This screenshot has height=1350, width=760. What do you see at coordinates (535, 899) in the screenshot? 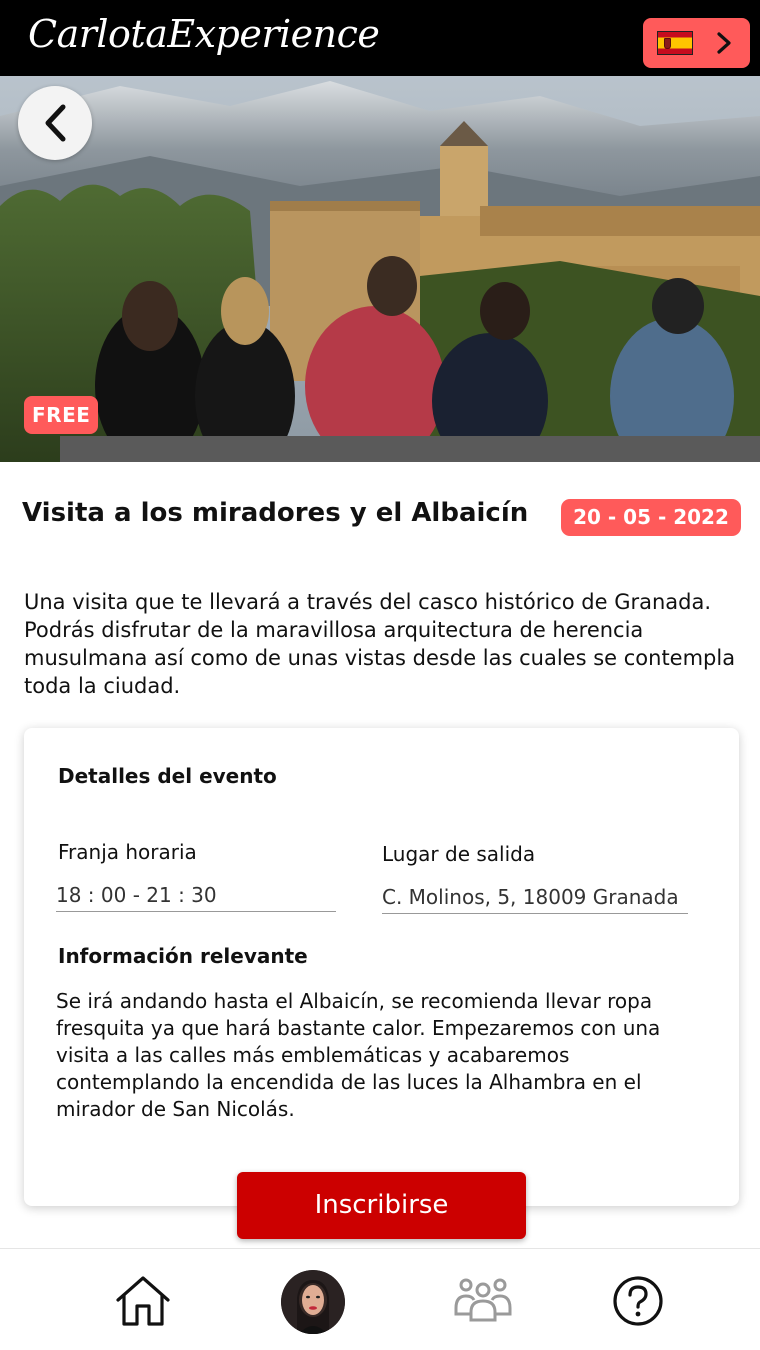
I see `departure-field: C. Molinos, 5, 18009 Granada` at bounding box center [535, 899].